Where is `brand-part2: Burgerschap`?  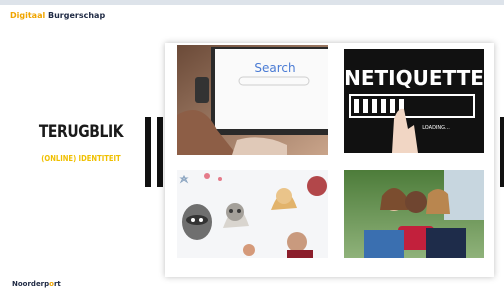 brand-part2: Burgerschap is located at coordinates (77, 15).